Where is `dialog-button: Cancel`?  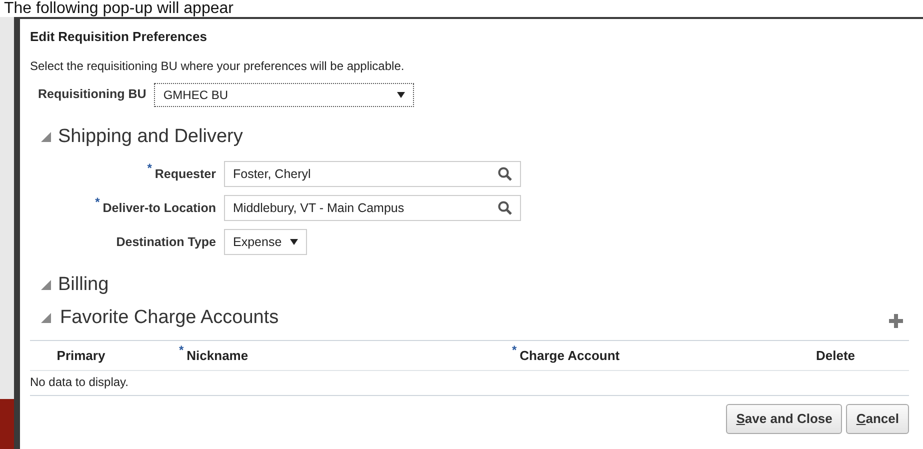 dialog-button: Cancel is located at coordinates (877, 419).